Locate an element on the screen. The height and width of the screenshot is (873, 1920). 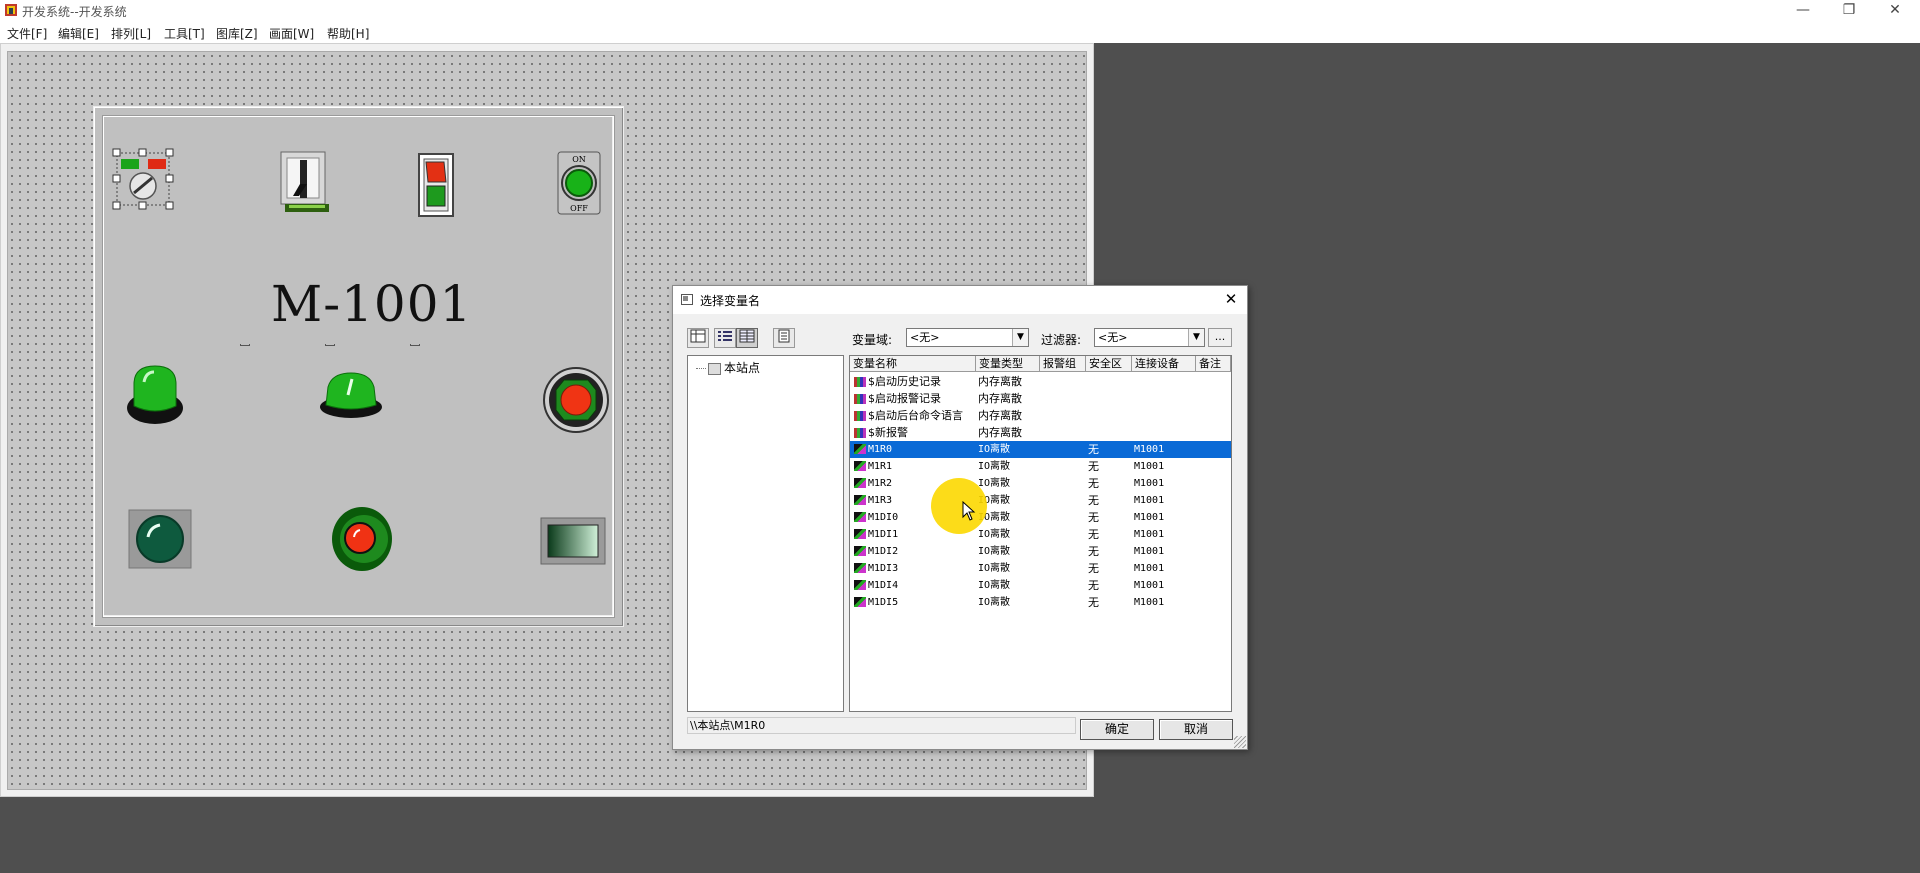
col-header-alarm-group: 报警组 is located at coordinates (1063, 364).